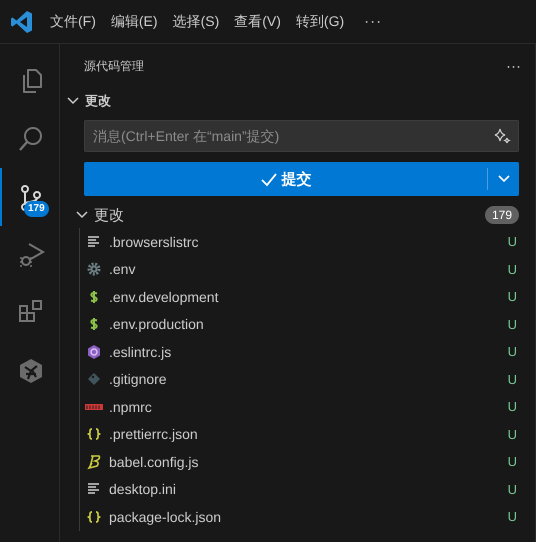 The width and height of the screenshot is (536, 542). I want to click on file-name: babel.config.js, so click(305, 462).